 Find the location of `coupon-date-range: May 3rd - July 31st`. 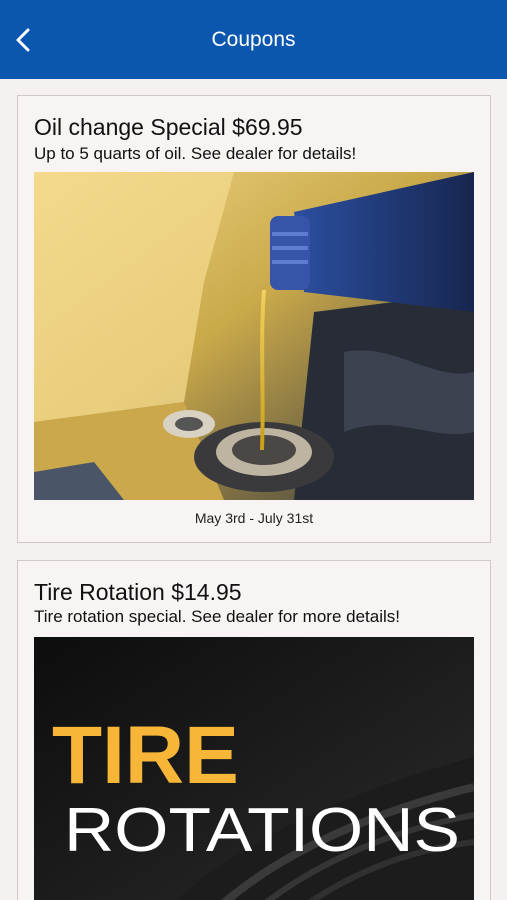

coupon-date-range: May 3rd - July 31st is located at coordinates (254, 518).